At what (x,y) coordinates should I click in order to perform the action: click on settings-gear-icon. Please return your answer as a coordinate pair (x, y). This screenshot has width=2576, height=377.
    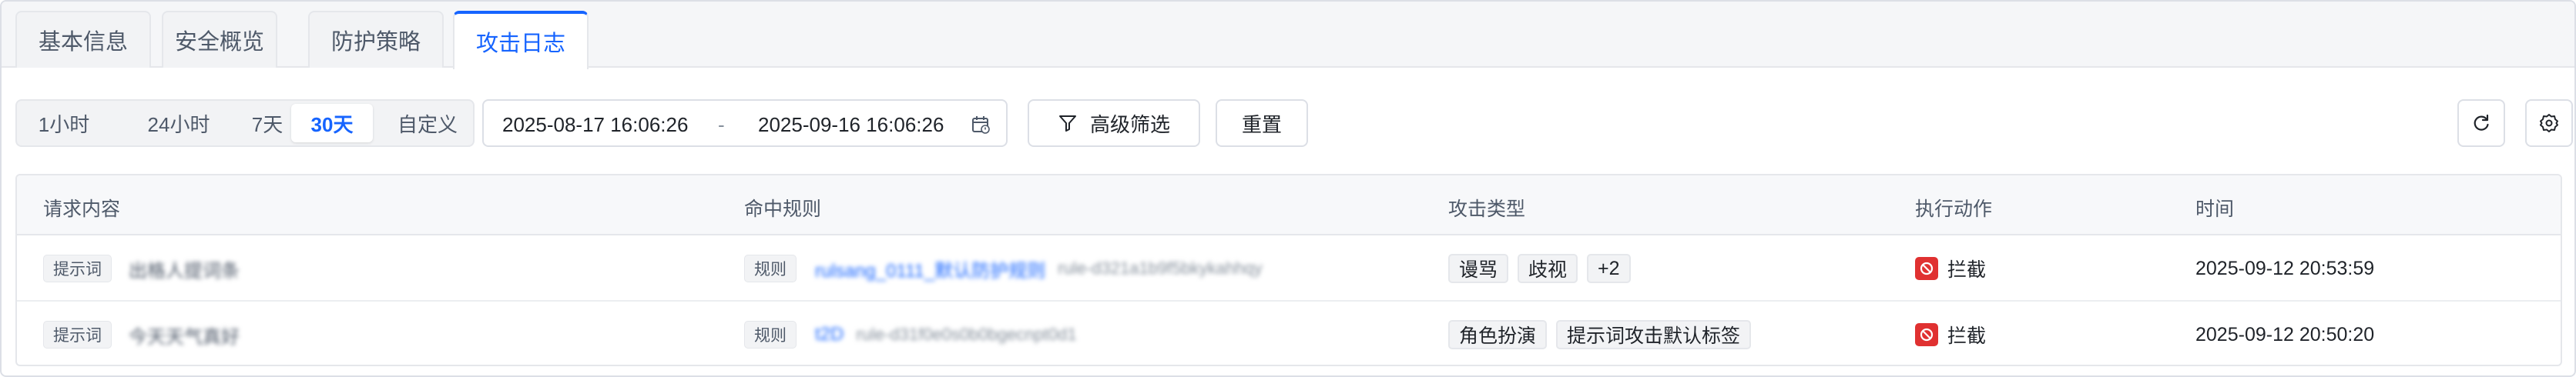
    Looking at the image, I should click on (2549, 123).